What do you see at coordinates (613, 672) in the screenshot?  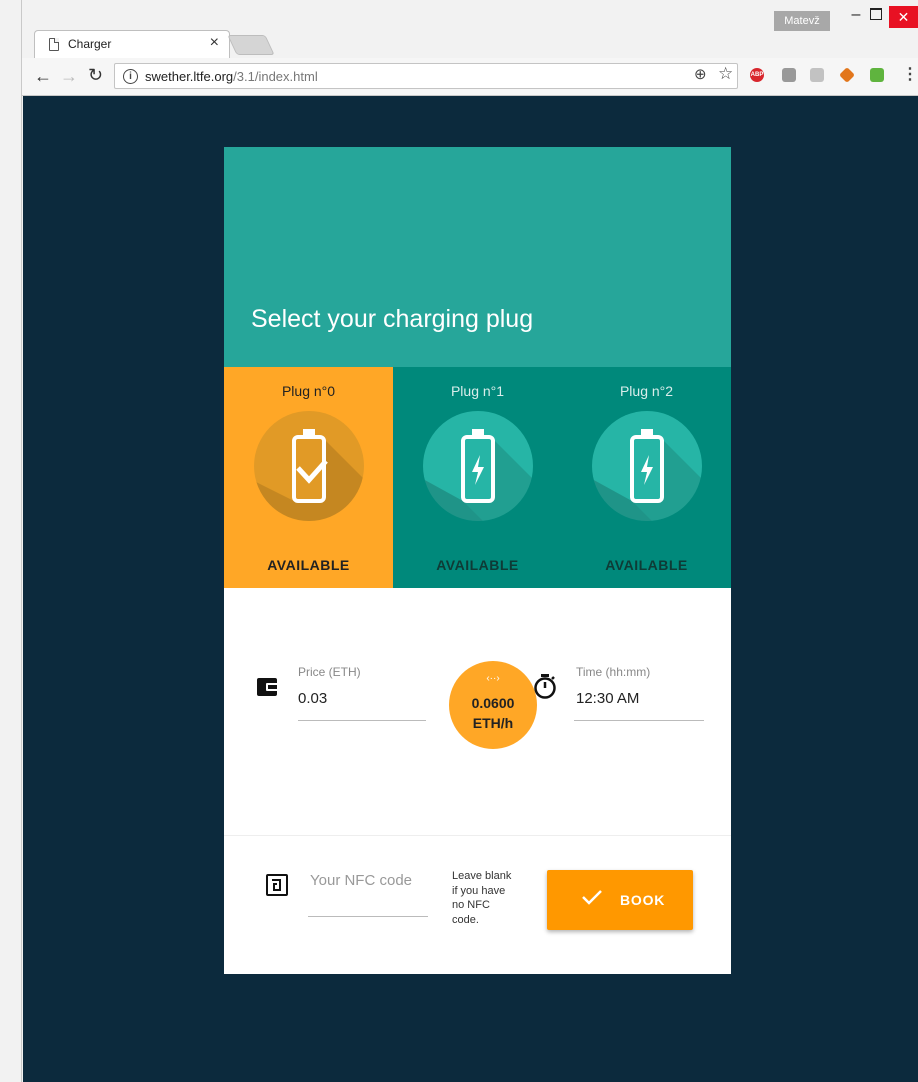 I see `time-label: Time (hh:mm)` at bounding box center [613, 672].